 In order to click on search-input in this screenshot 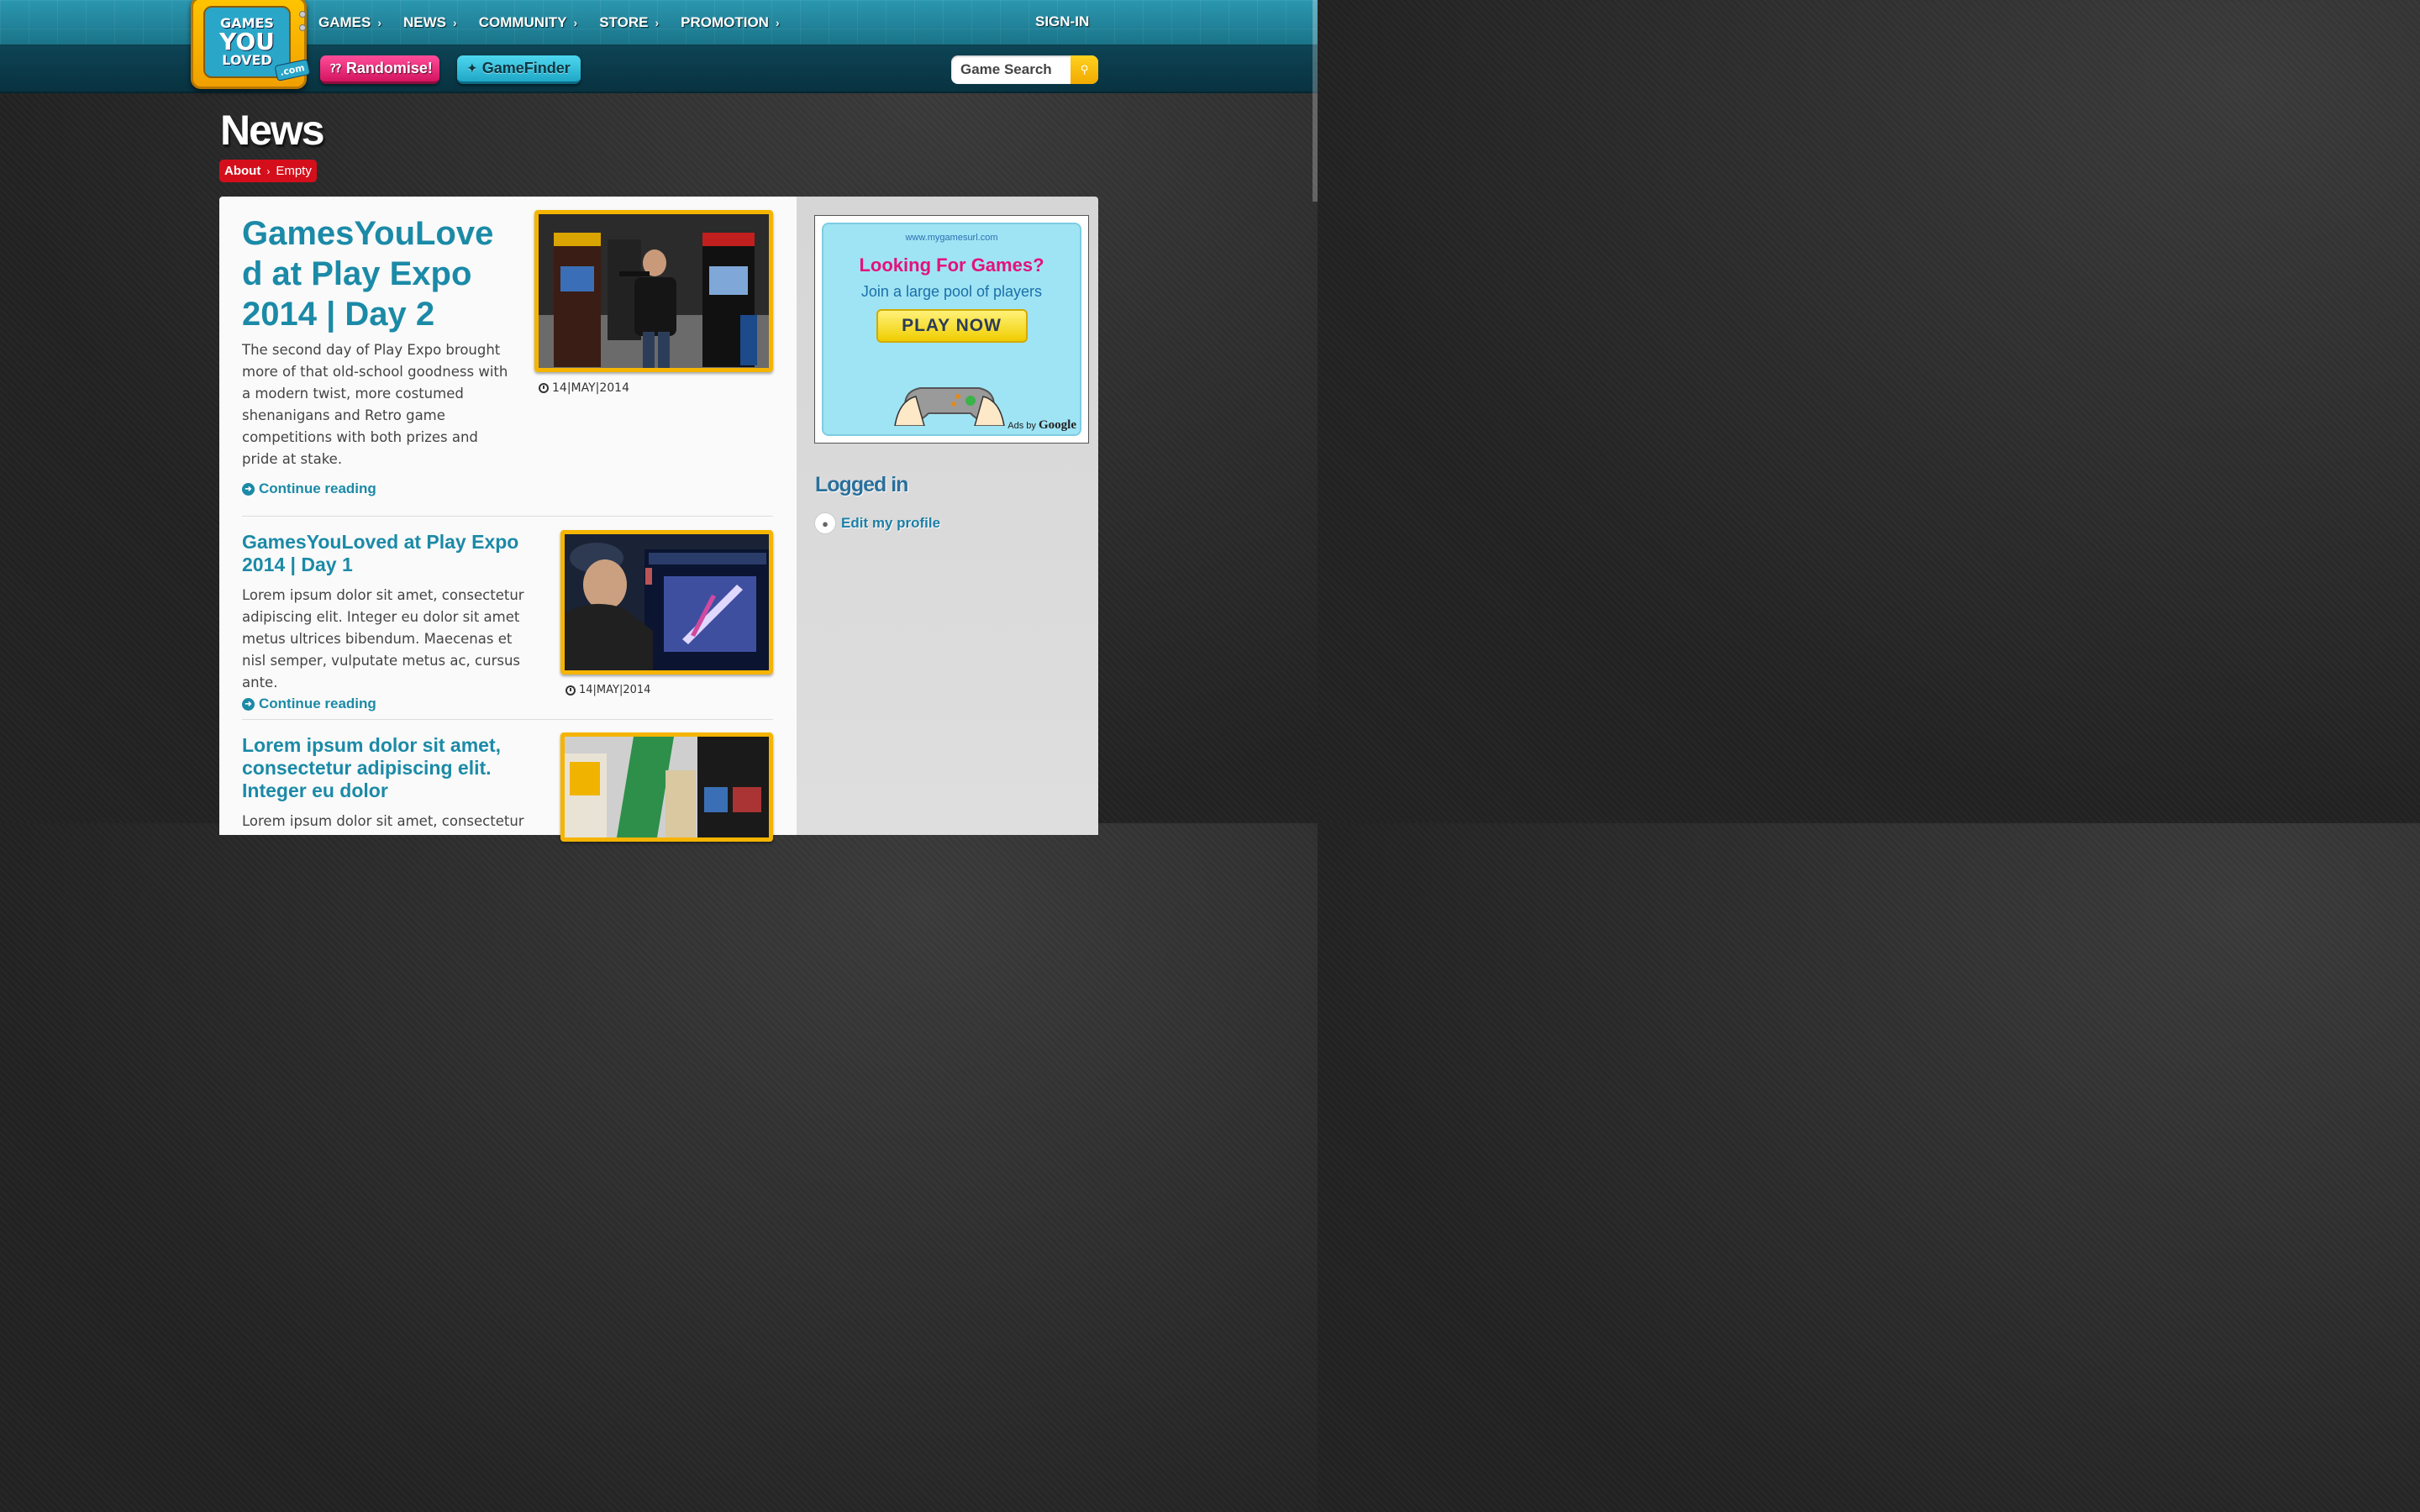, I will do `click(1011, 69)`.